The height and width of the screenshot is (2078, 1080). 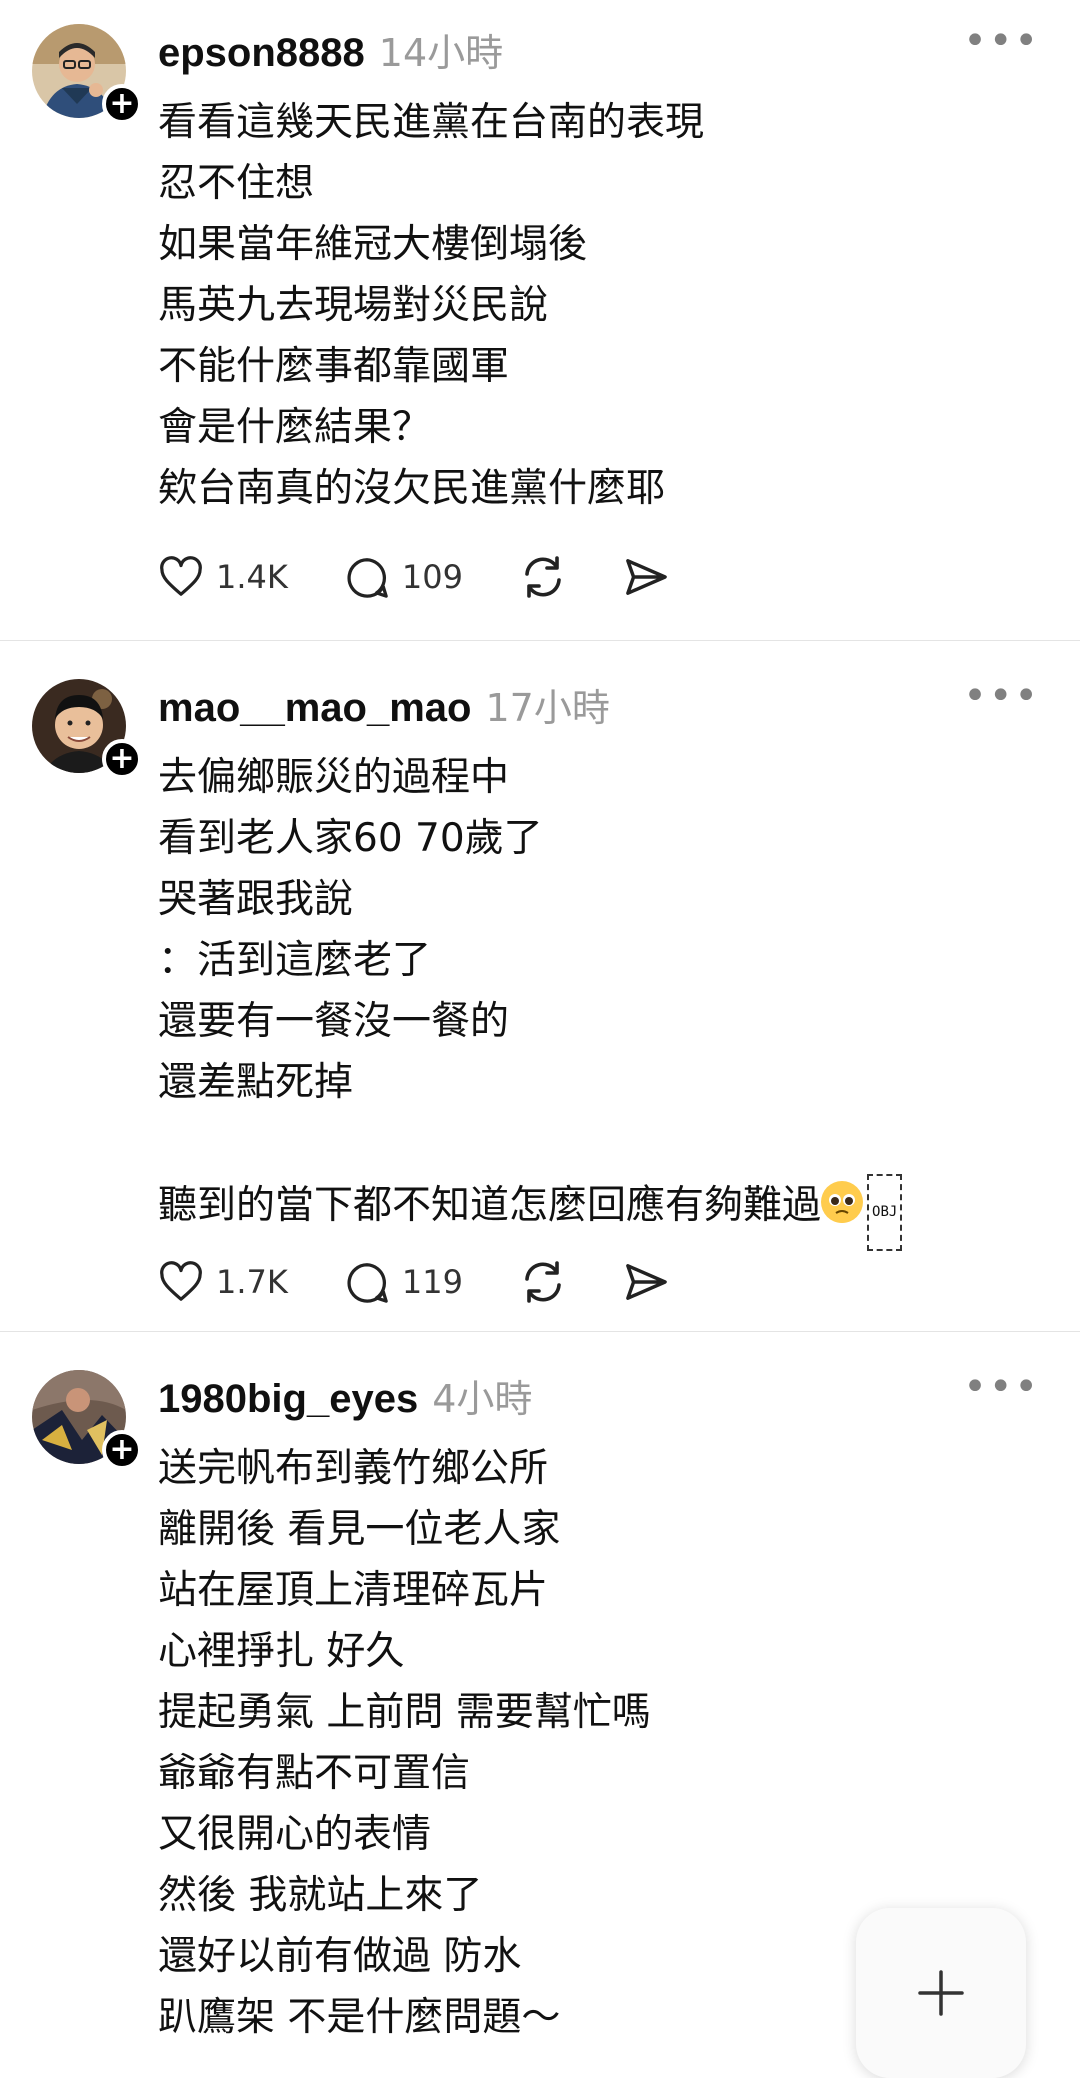 What do you see at coordinates (432, 577) in the screenshot?
I see `comment-count: 109` at bounding box center [432, 577].